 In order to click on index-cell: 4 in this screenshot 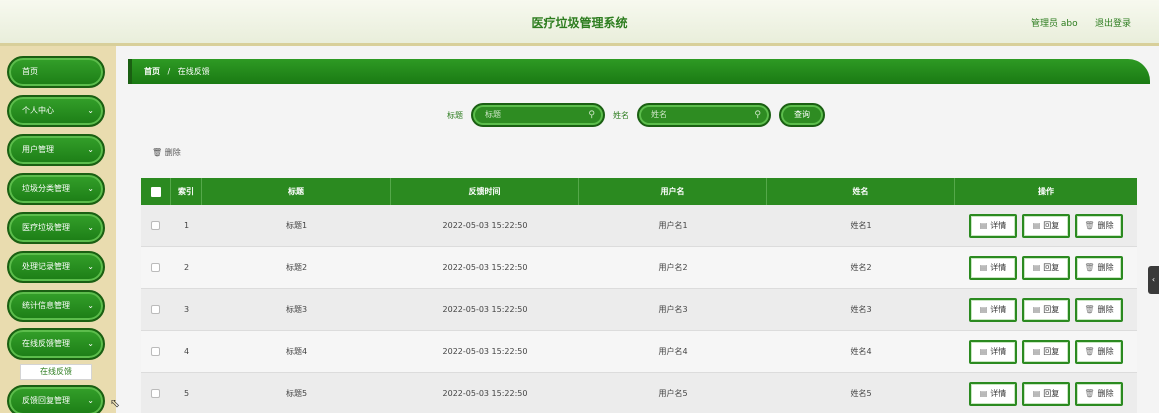, I will do `click(186, 351)`.